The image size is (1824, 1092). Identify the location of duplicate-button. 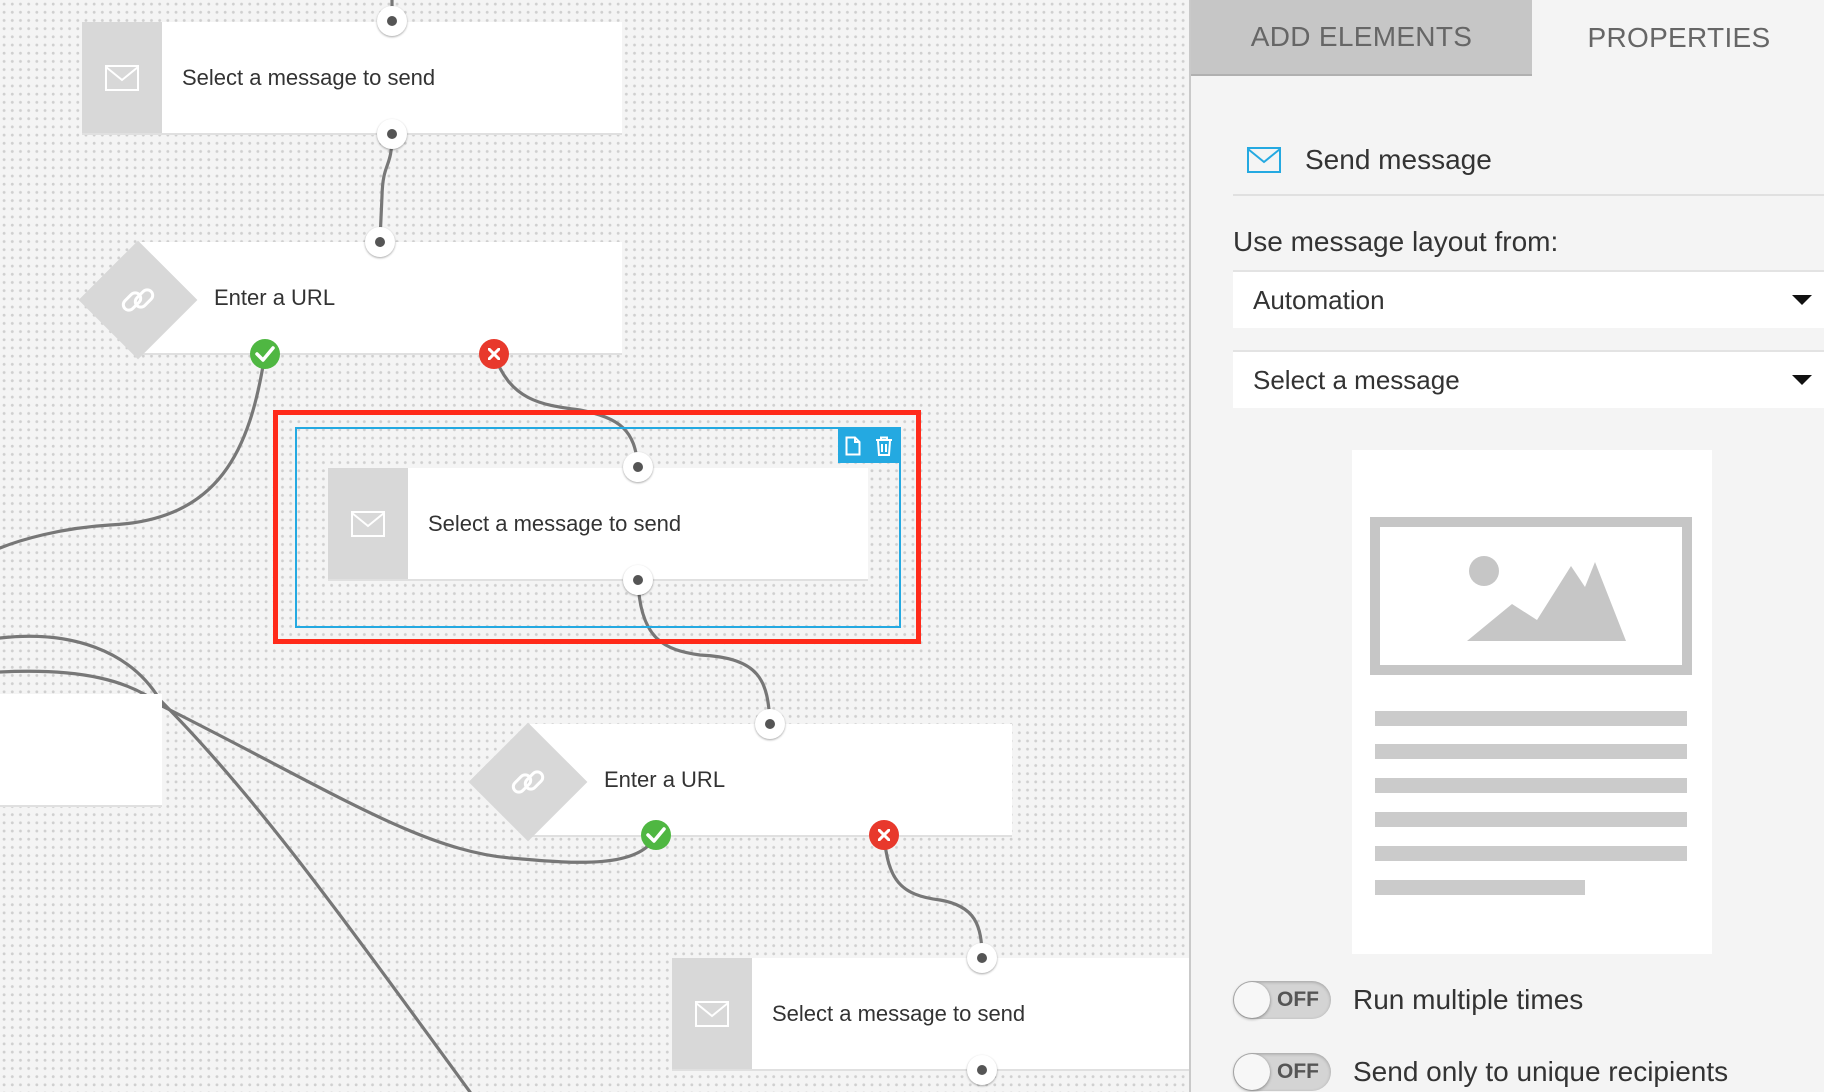
(853, 446).